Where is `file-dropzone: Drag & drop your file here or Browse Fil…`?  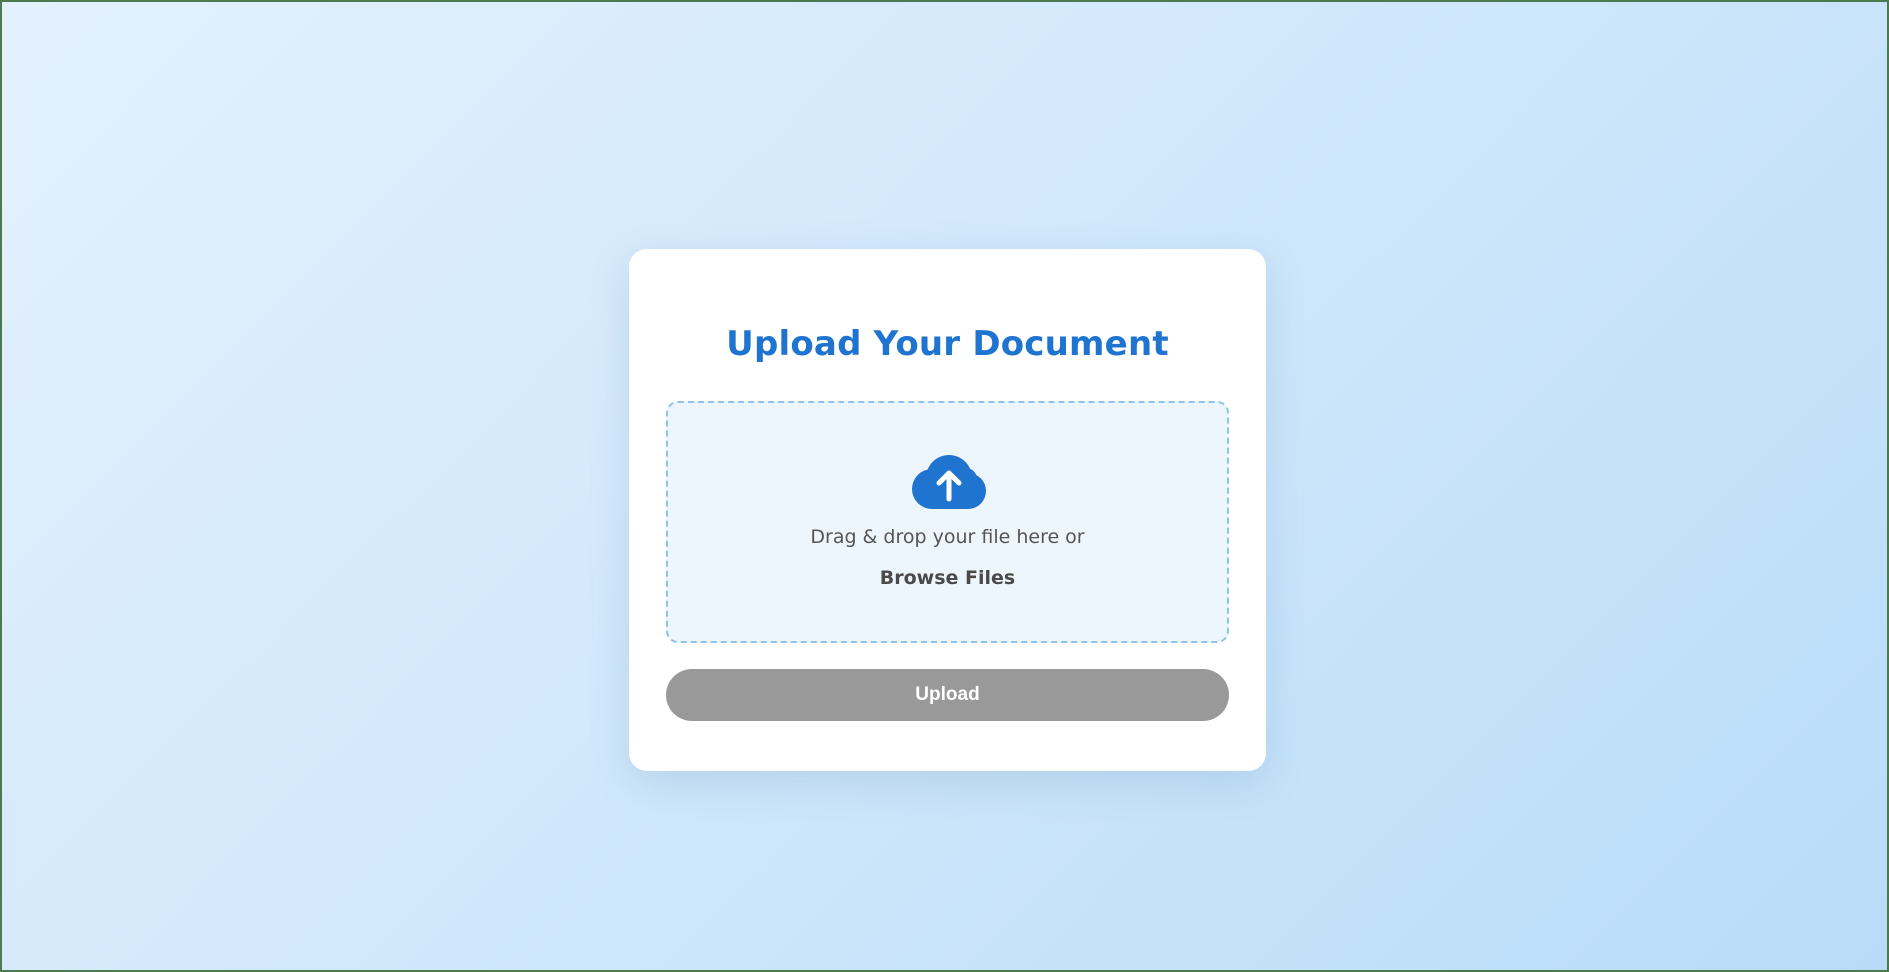
file-dropzone: Drag & drop your file here or Browse Fil… is located at coordinates (947, 522).